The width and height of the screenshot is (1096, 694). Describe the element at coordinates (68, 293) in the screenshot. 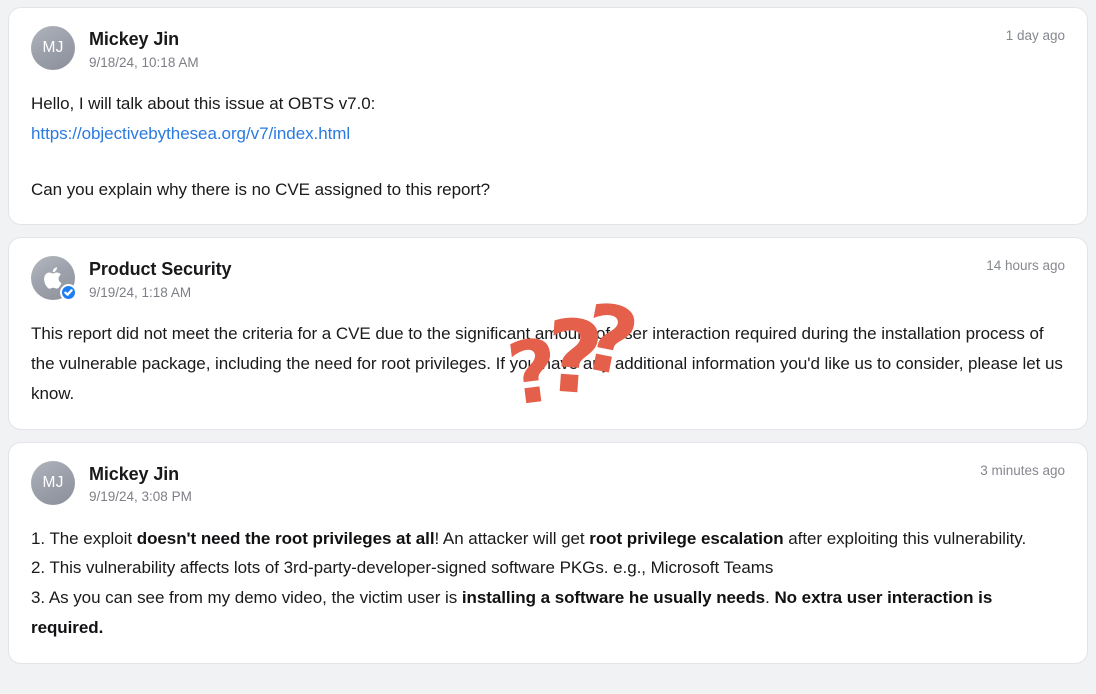

I see `verified-check-icon` at that location.